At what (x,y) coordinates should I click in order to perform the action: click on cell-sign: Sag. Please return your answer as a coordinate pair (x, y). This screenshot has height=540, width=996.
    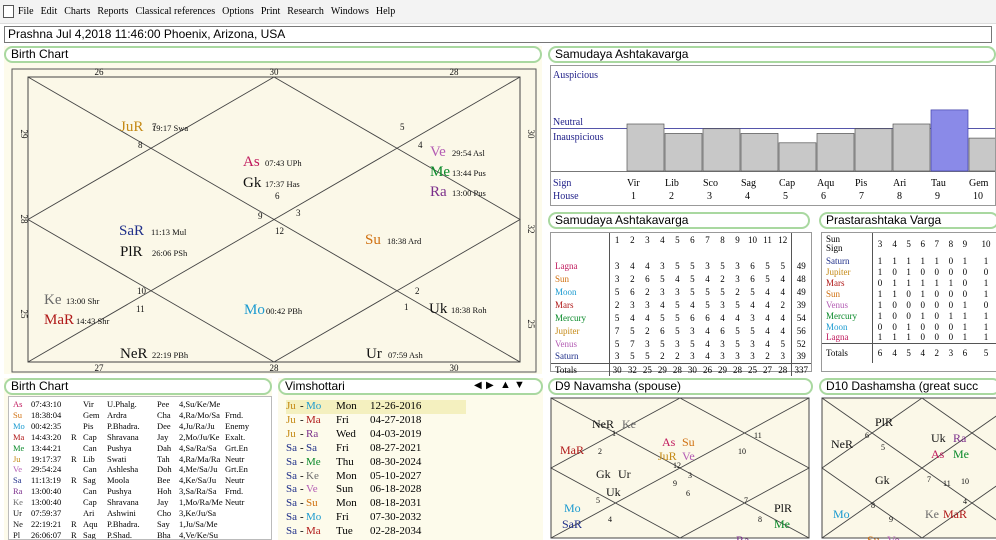
    Looking at the image, I should click on (89, 480).